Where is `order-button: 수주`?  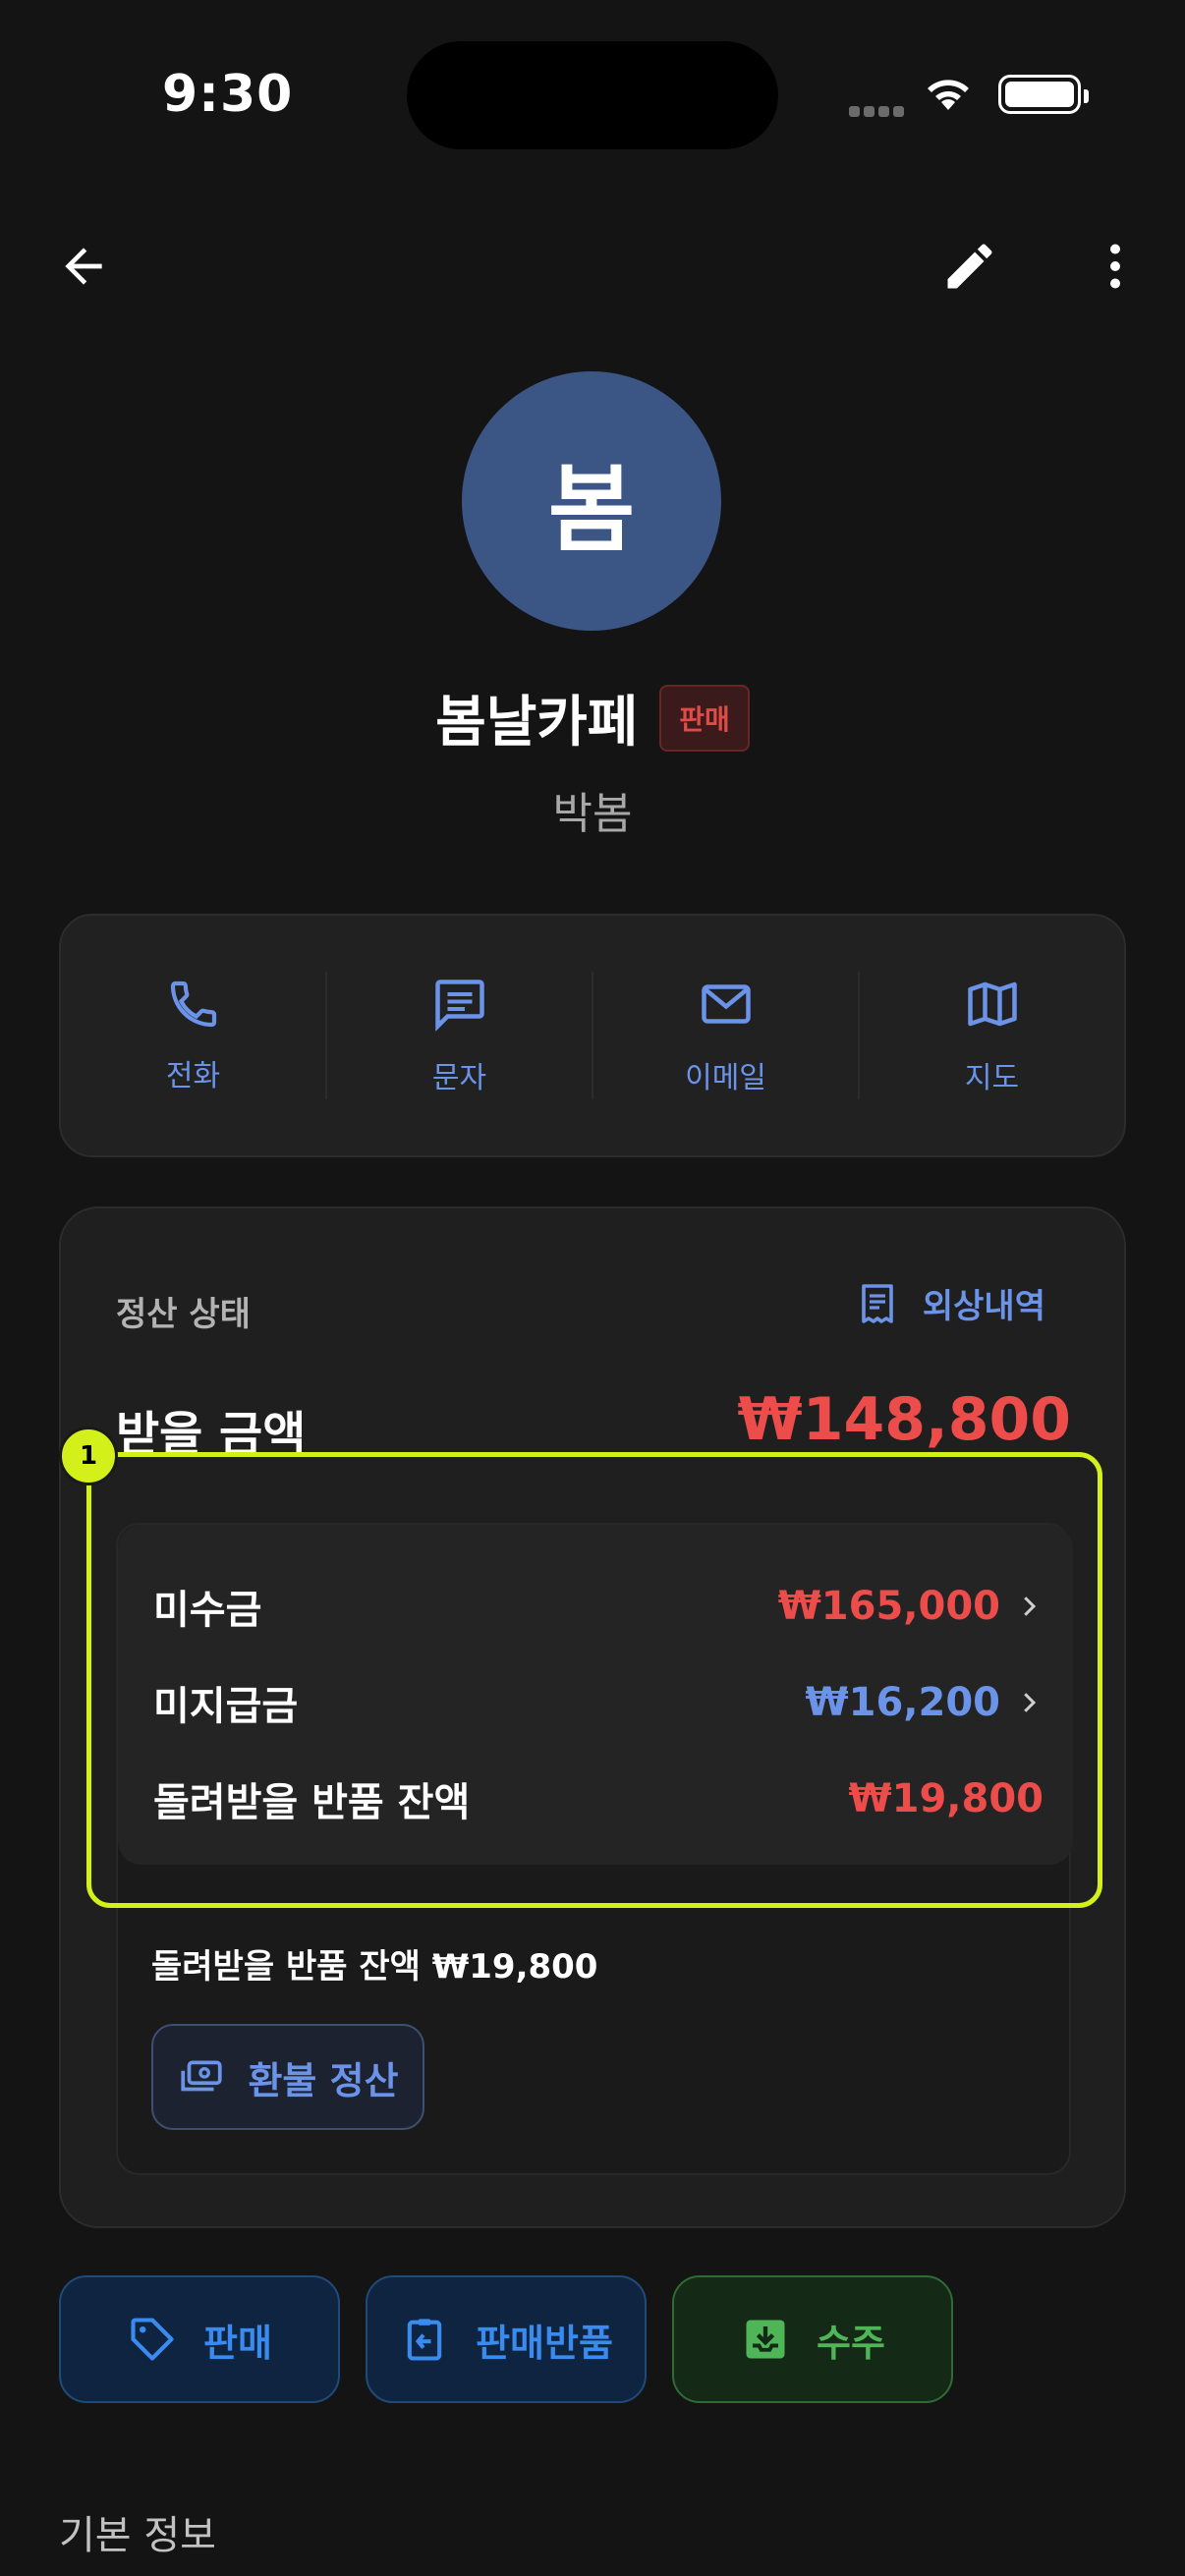
order-button: 수주 is located at coordinates (813, 2339).